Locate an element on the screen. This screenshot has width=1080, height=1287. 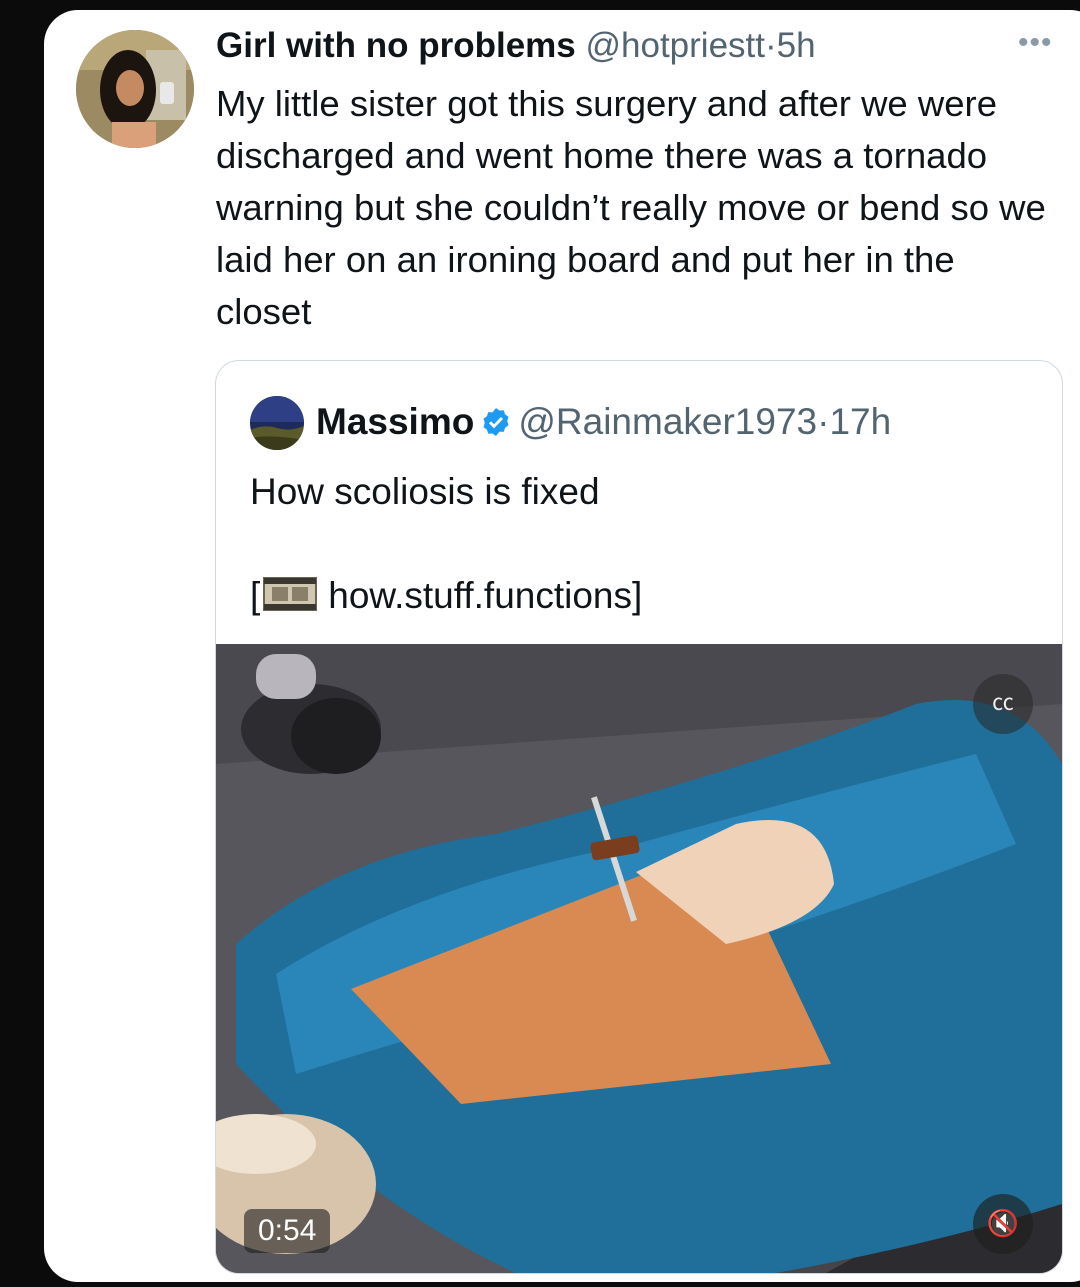
quote-author-name: Massimo is located at coordinates (395, 421).